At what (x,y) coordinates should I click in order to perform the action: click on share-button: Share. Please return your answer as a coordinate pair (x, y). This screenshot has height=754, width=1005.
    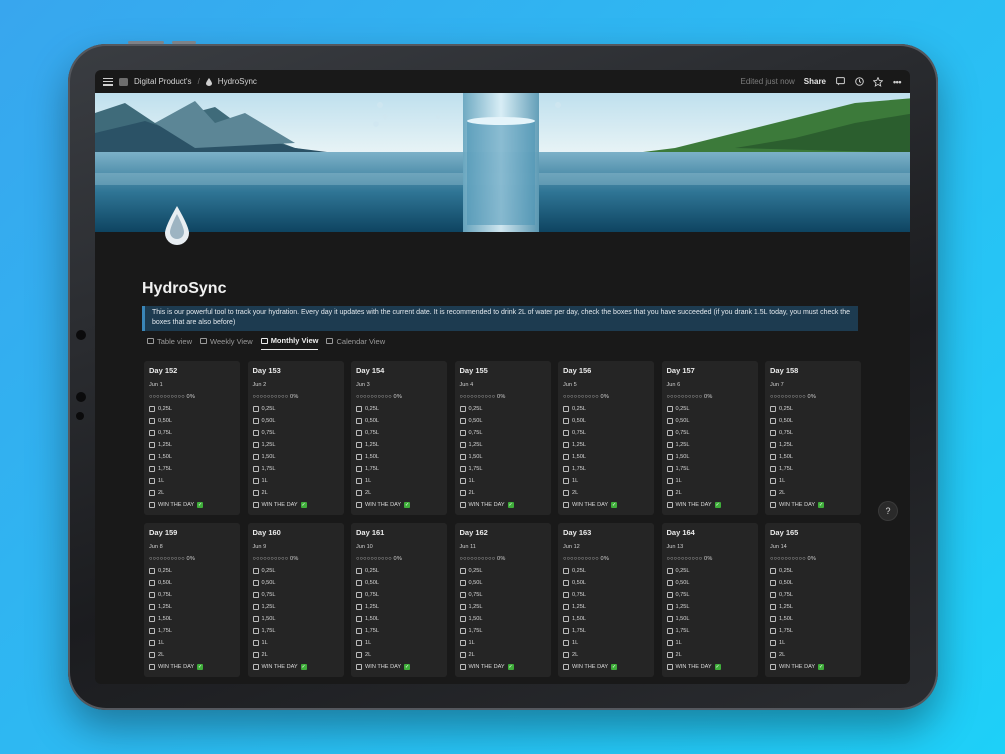
    Looking at the image, I should click on (815, 81).